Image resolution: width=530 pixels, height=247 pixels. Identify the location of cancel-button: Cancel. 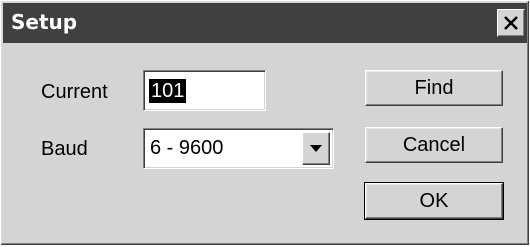
(434, 145).